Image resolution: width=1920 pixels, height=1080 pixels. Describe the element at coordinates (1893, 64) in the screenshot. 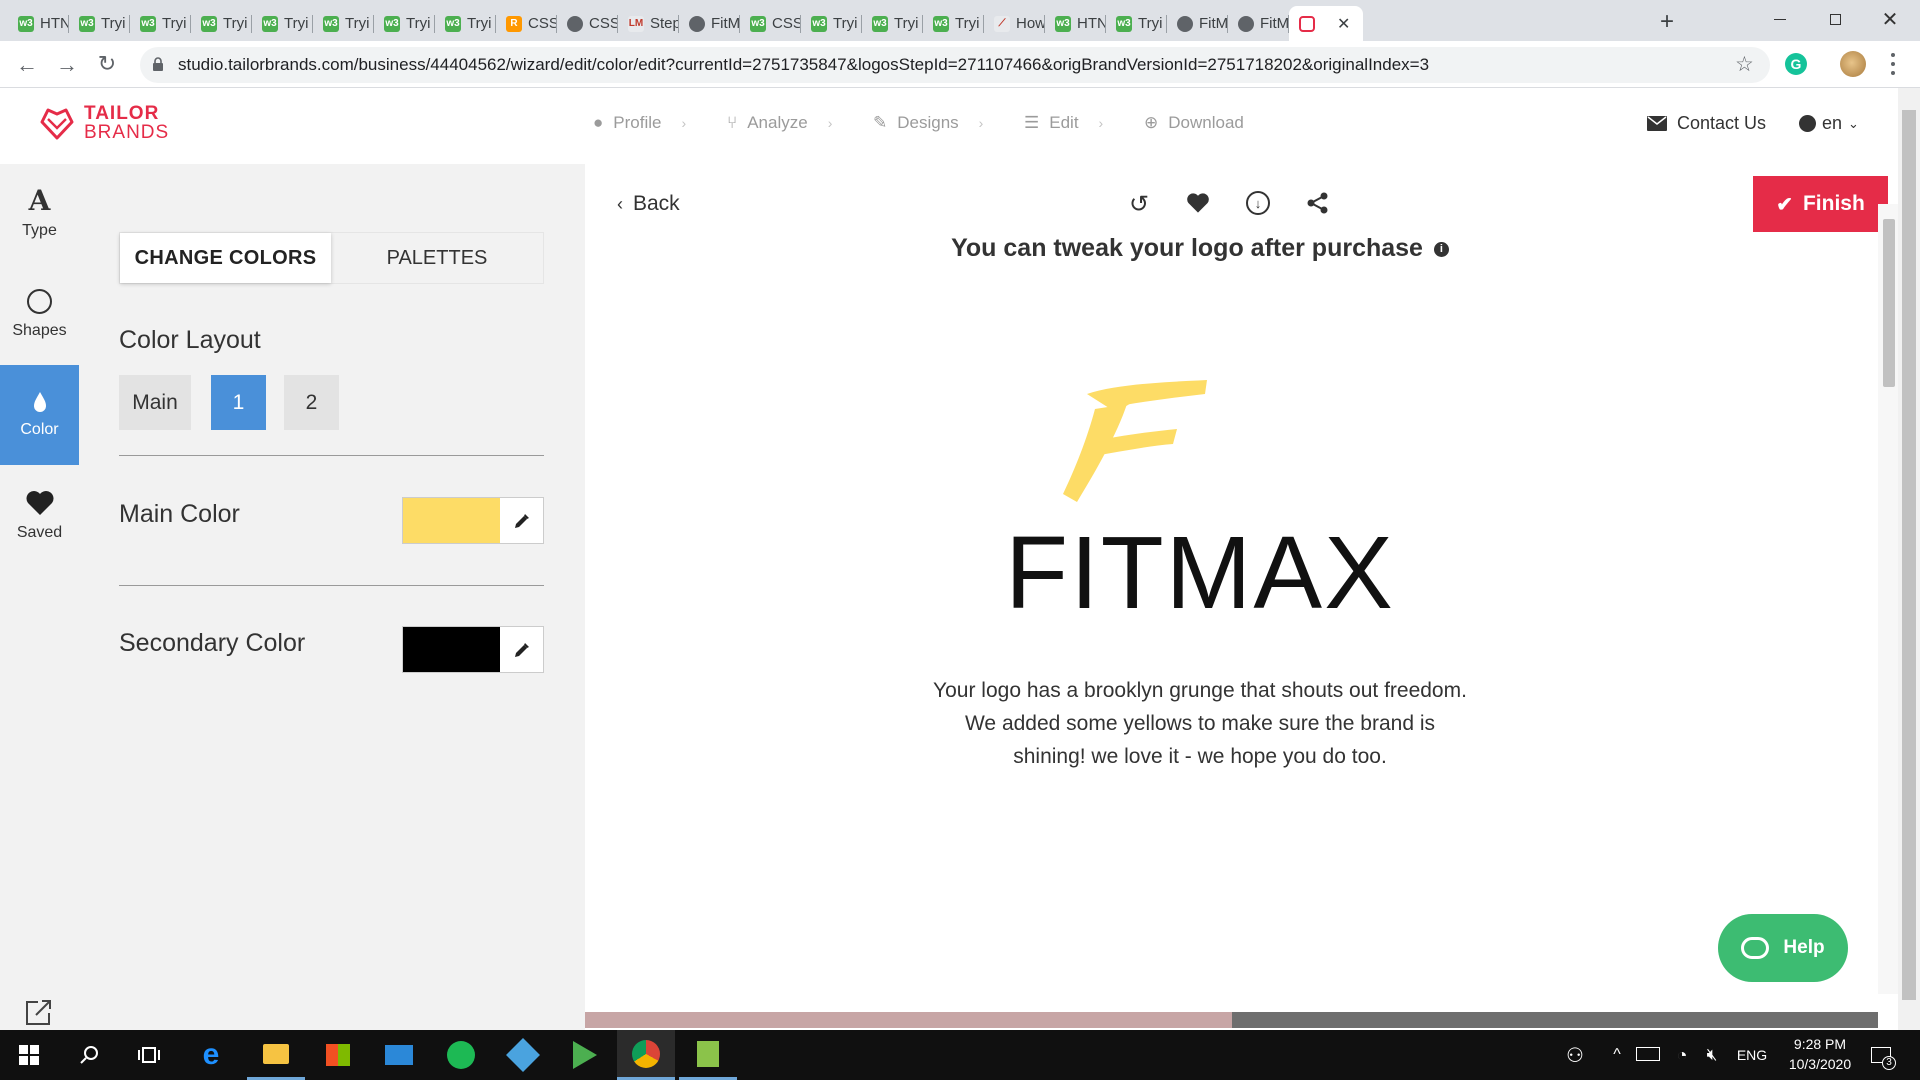

I see `chrome-menu-button` at that location.